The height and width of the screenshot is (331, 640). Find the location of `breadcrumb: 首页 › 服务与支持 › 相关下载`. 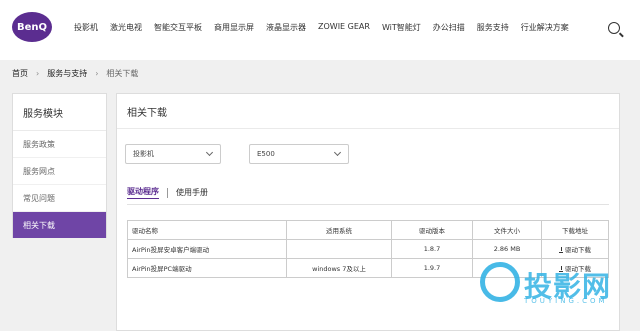

breadcrumb: 首页 › 服务与支持 › 相关下载 is located at coordinates (75, 73).